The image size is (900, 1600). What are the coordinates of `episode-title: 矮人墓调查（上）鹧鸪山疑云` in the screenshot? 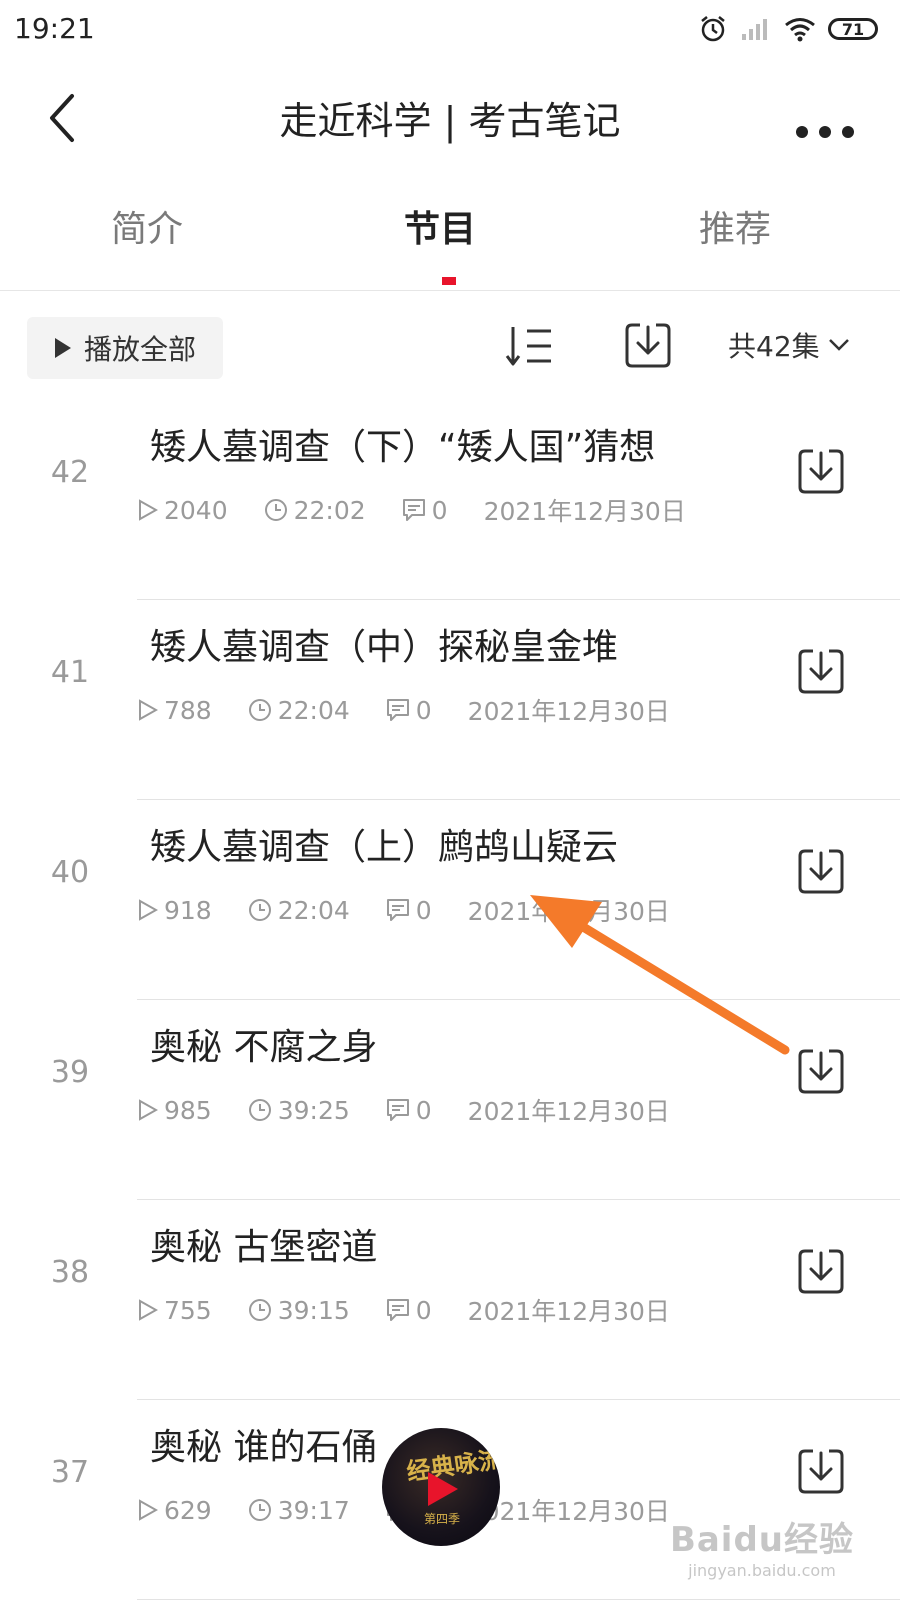 It's located at (384, 844).